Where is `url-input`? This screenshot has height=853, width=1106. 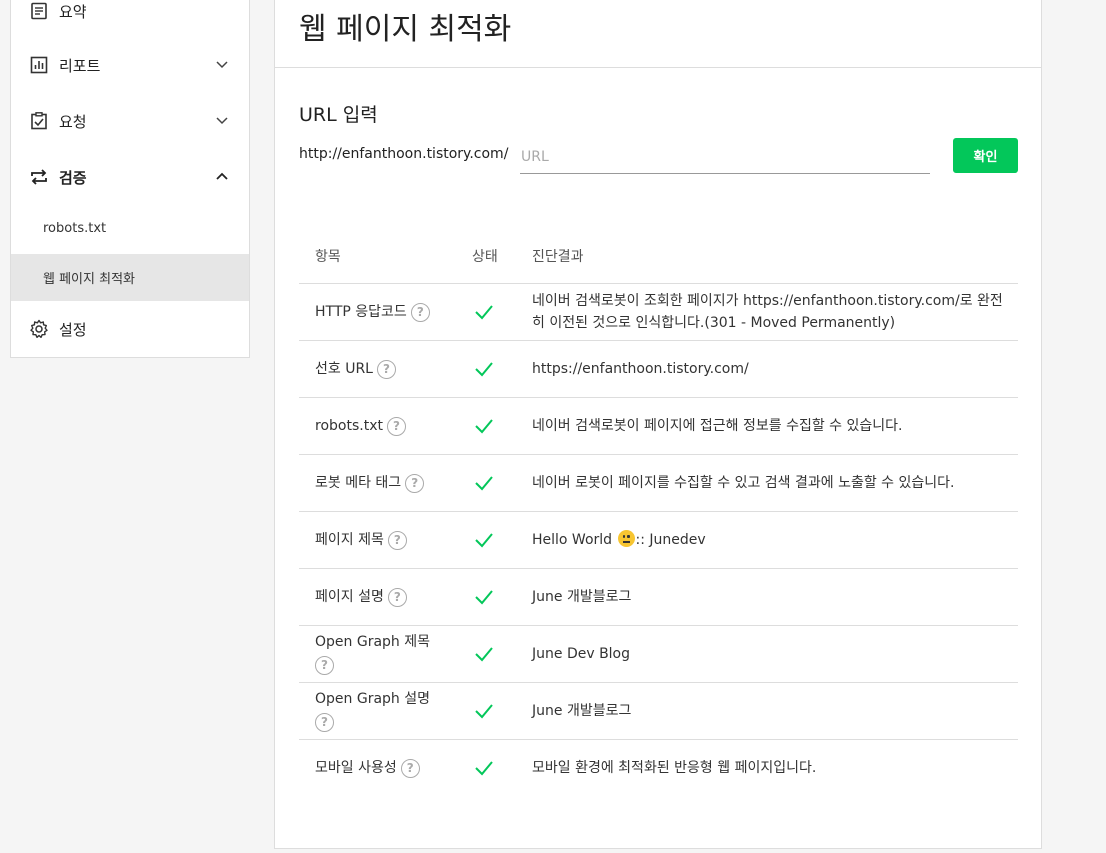 url-input is located at coordinates (725, 157).